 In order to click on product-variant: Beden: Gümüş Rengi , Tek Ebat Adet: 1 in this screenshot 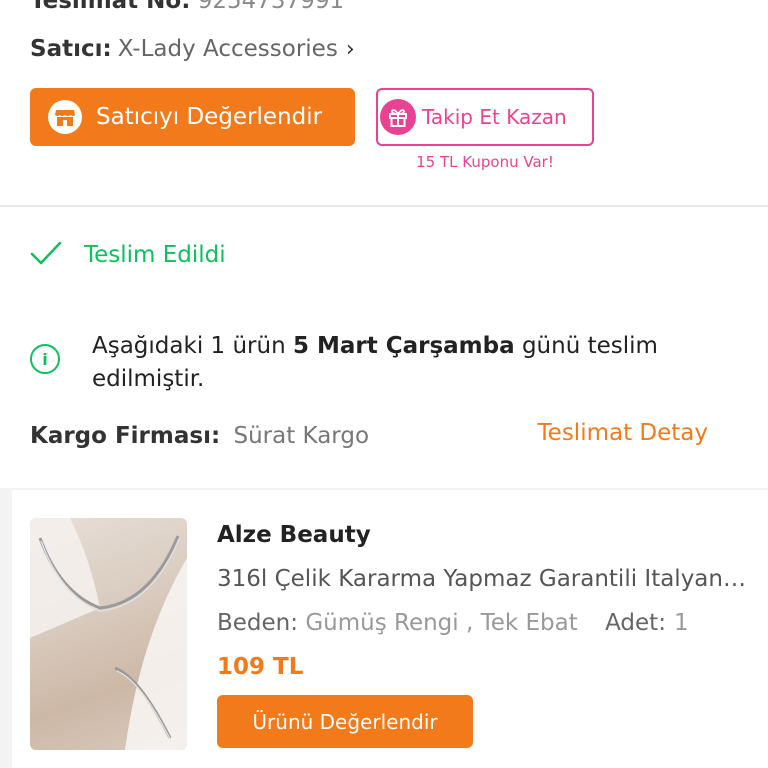, I will do `click(453, 623)`.